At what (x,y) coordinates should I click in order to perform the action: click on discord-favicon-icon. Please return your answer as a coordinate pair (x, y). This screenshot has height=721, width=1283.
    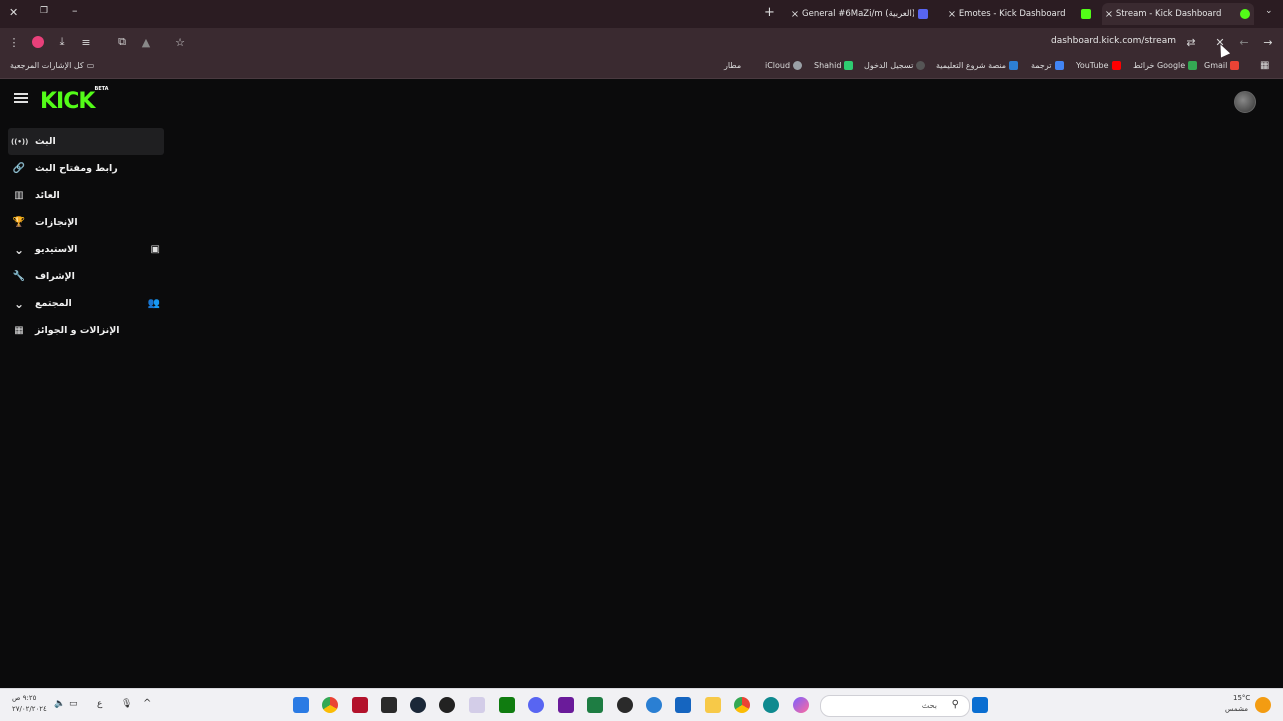
    Looking at the image, I should click on (923, 14).